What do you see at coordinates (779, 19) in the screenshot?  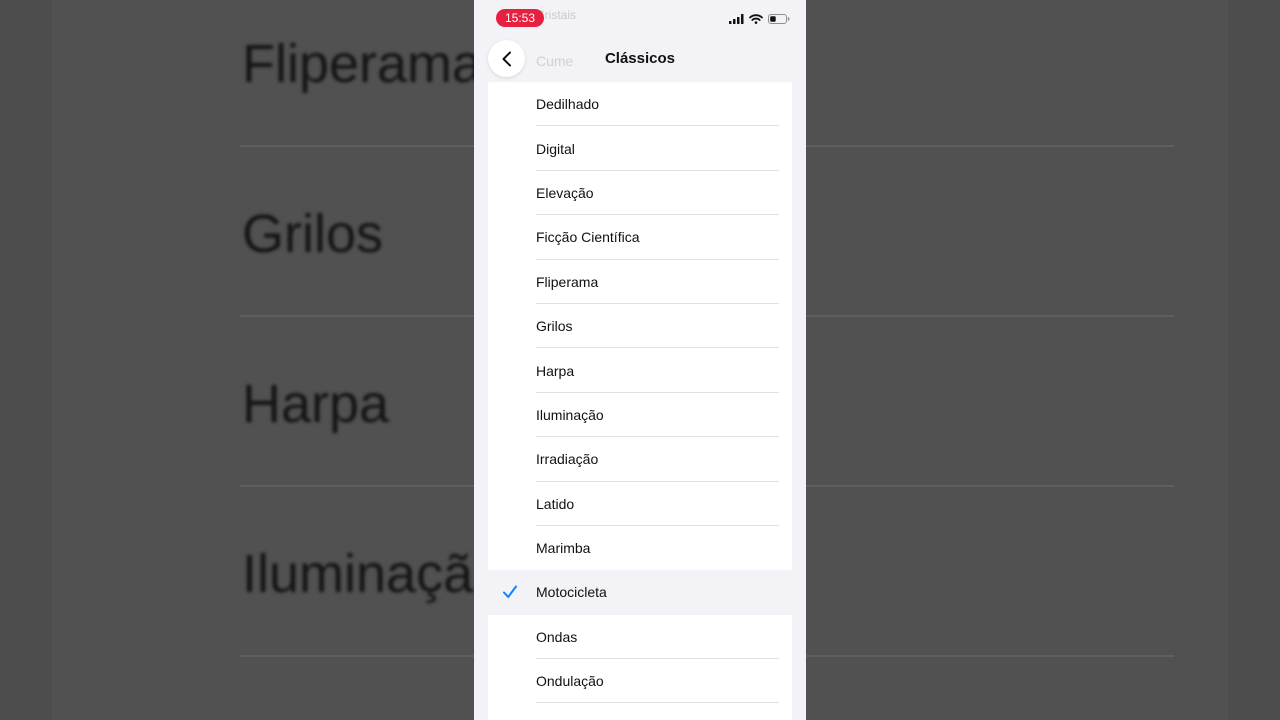 I see `battery-icon` at bounding box center [779, 19].